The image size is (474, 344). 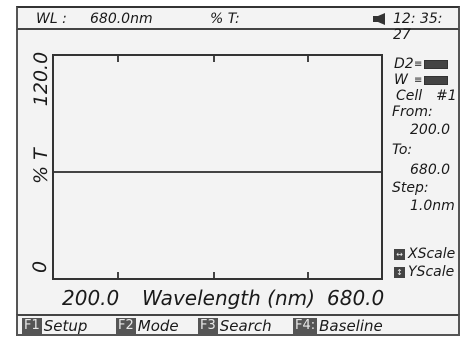 I want to click on f4-baseline-button: F4: Baseline, so click(x=338, y=326).